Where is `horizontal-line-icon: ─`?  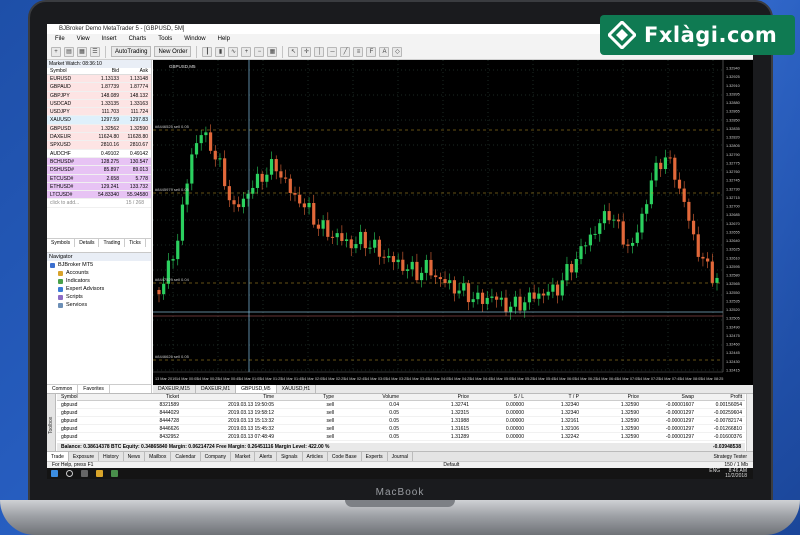
horizontal-line-icon: ─ is located at coordinates (332, 51).